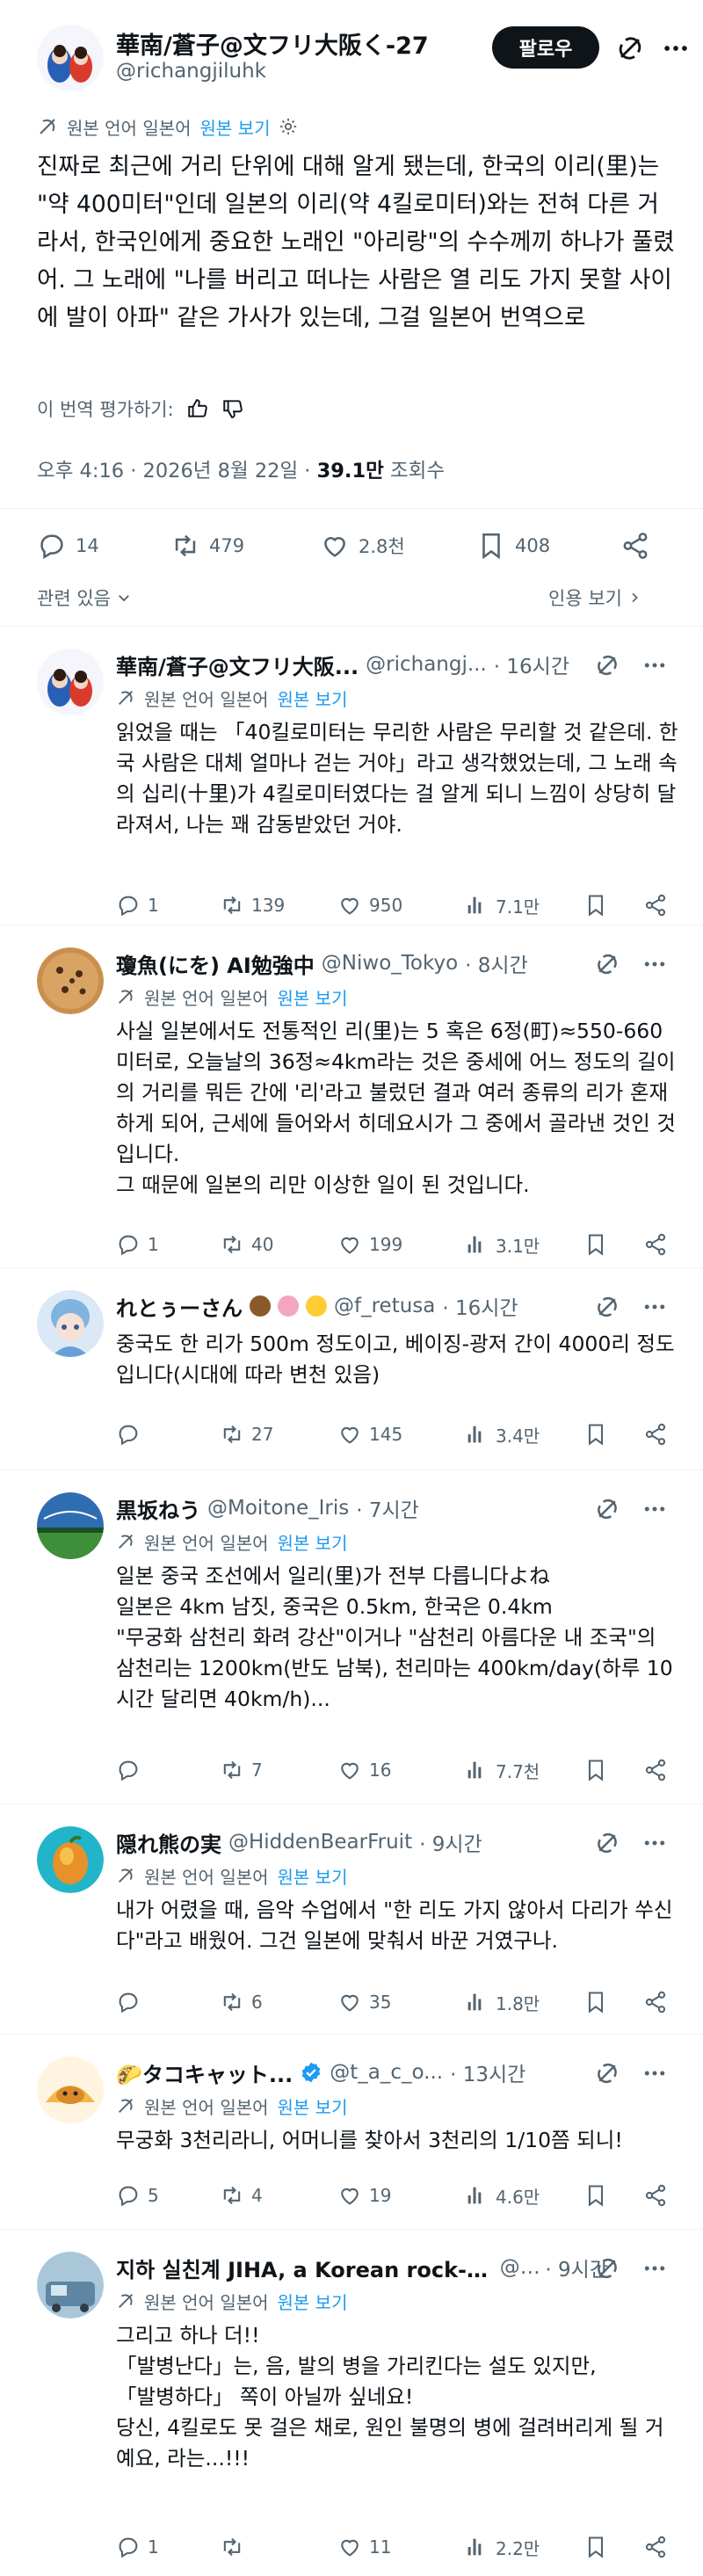  What do you see at coordinates (502, 905) in the screenshot?
I see `views-button: 7.1만` at bounding box center [502, 905].